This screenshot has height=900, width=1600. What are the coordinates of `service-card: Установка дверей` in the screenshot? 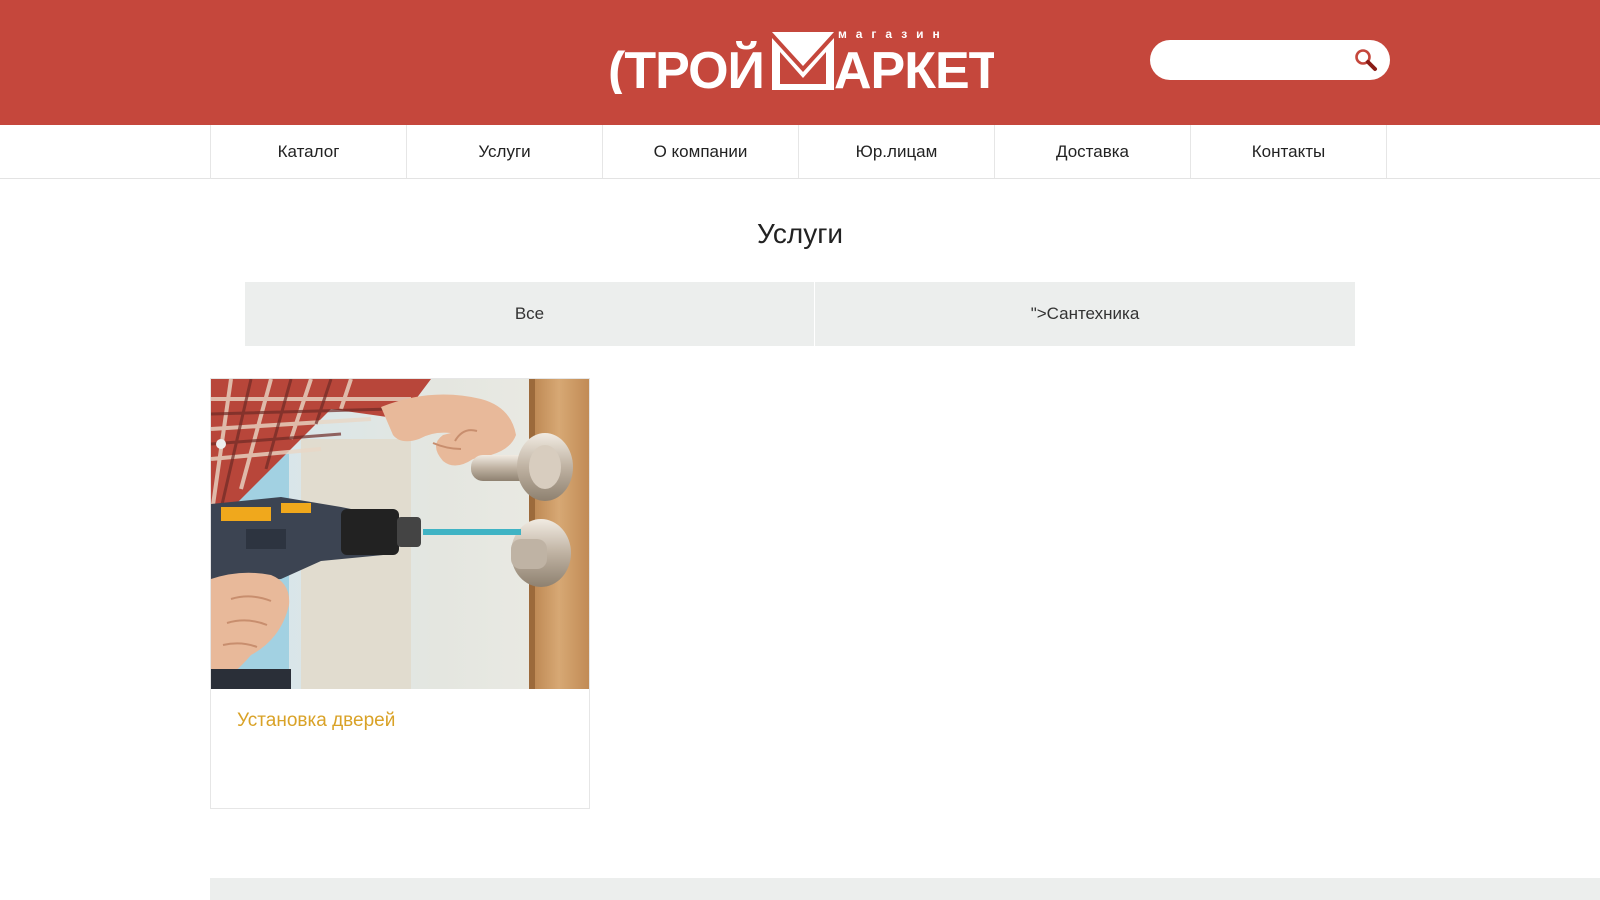 It's located at (400, 593).